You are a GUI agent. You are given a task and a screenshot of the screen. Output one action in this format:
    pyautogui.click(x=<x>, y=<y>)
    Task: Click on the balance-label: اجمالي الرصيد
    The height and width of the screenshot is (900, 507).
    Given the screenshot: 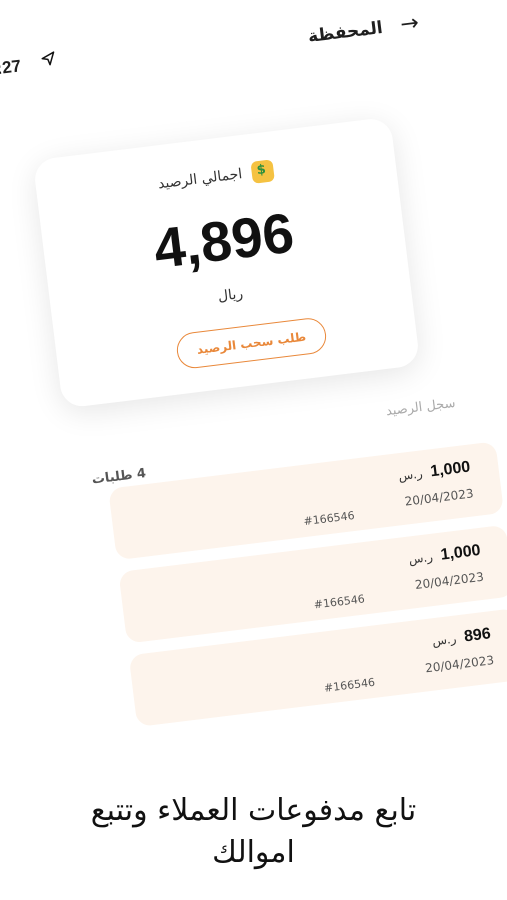 What is the action you would take?
    pyautogui.click(x=200, y=179)
    